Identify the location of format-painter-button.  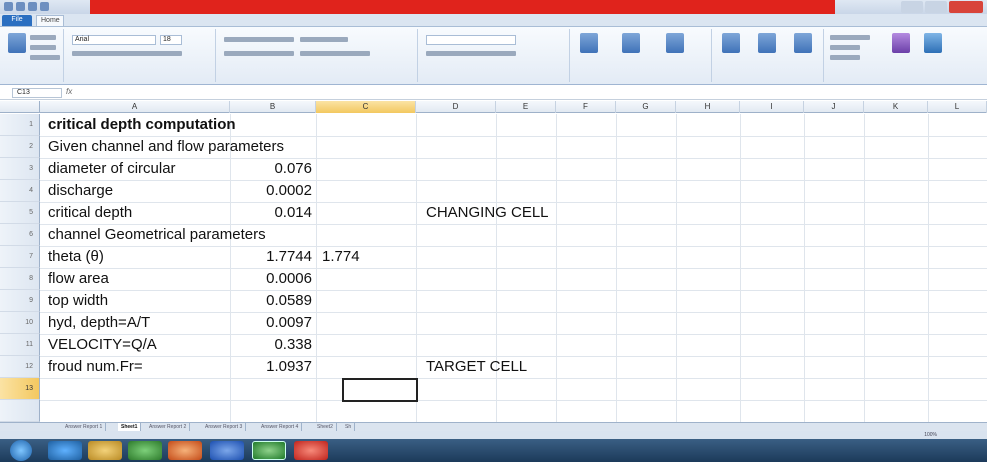
(45, 57).